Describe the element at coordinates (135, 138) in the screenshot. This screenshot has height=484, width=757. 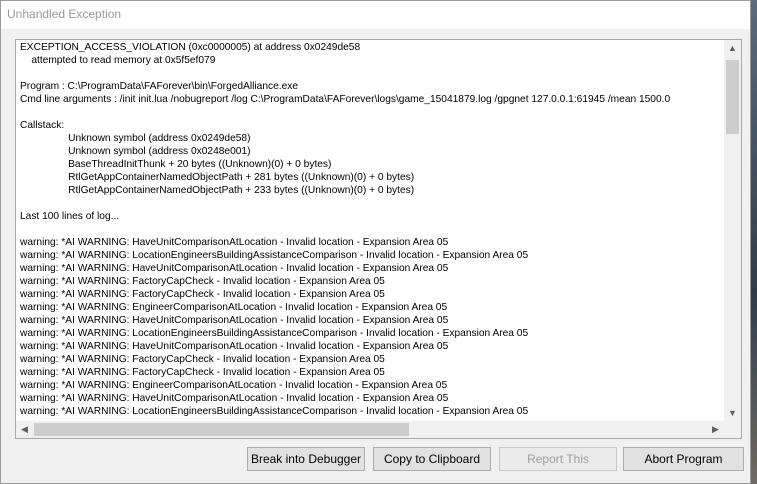
I see `log-line: Unknown symbol (address 0x0249de58)` at that location.